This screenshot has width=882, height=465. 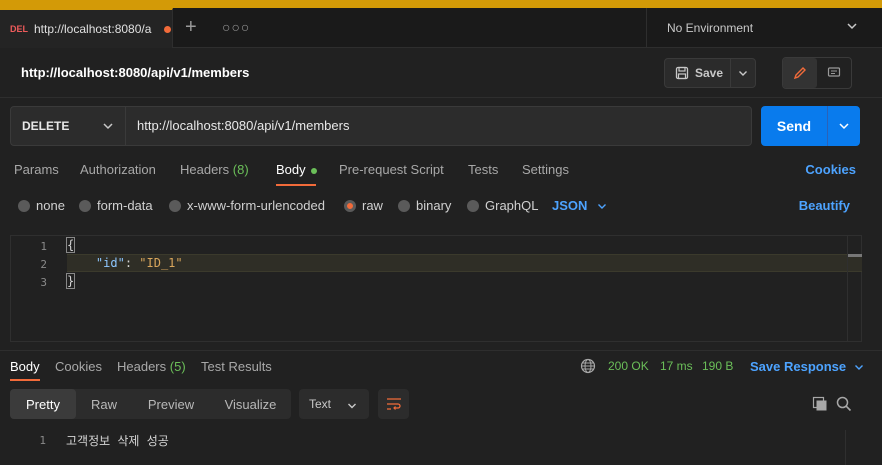 What do you see at coordinates (545, 169) in the screenshot?
I see `tab-settings: Settings` at bounding box center [545, 169].